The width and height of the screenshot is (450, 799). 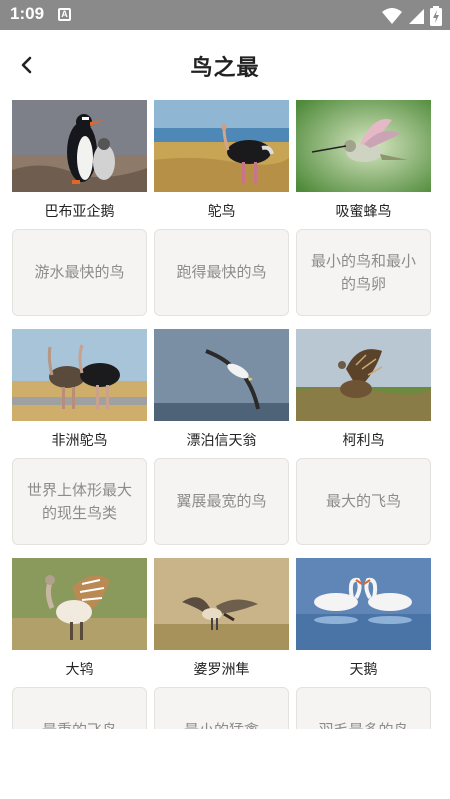 I want to click on app-bar: 鸟之最, so click(x=225, y=65).